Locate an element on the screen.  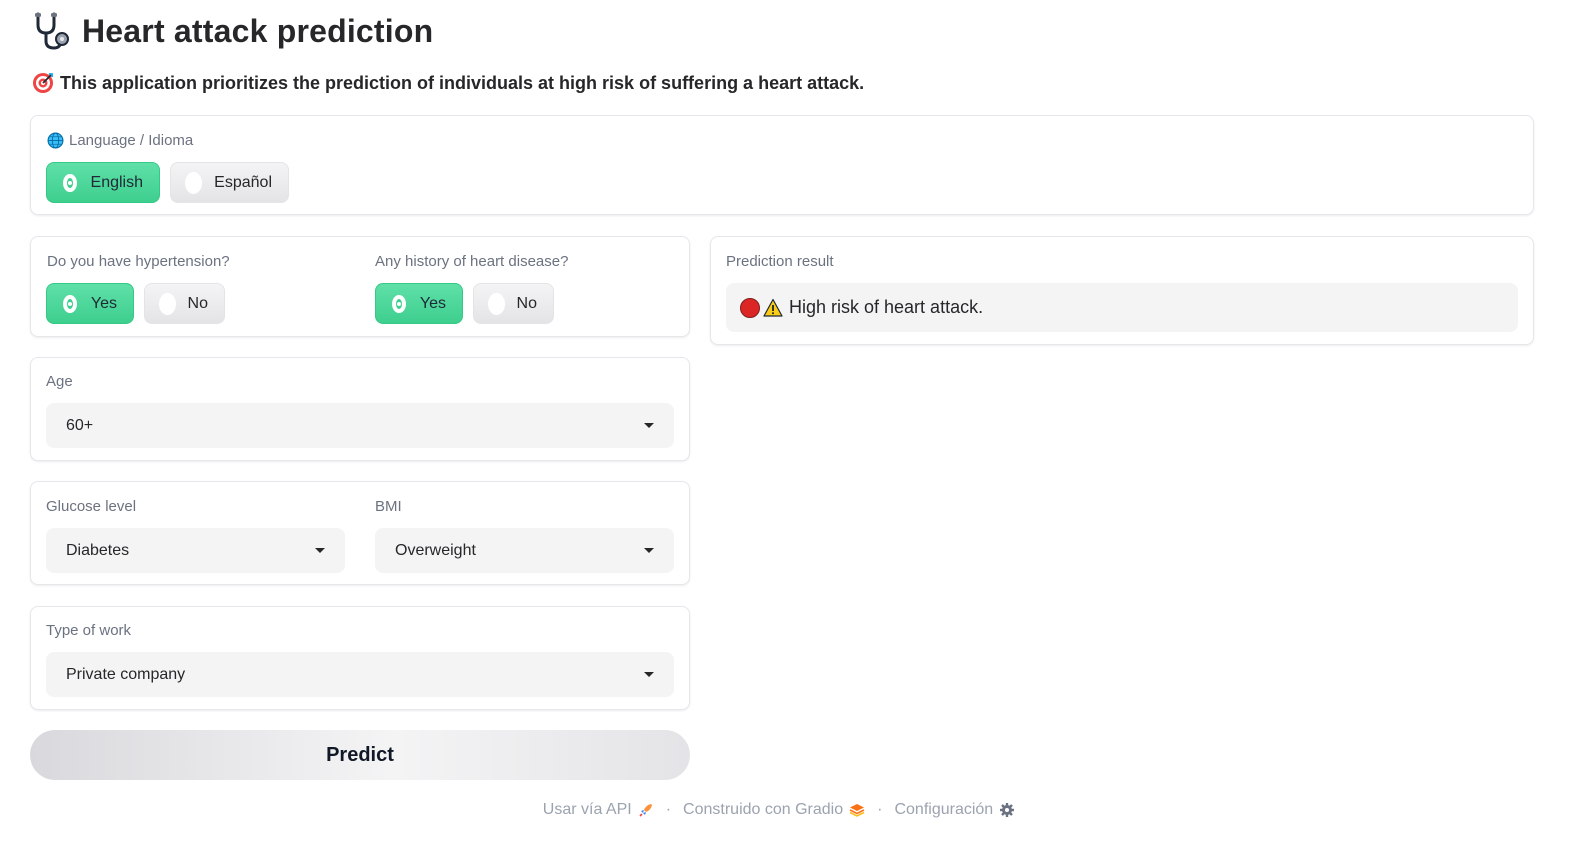
option-label: English is located at coordinates (116, 182).